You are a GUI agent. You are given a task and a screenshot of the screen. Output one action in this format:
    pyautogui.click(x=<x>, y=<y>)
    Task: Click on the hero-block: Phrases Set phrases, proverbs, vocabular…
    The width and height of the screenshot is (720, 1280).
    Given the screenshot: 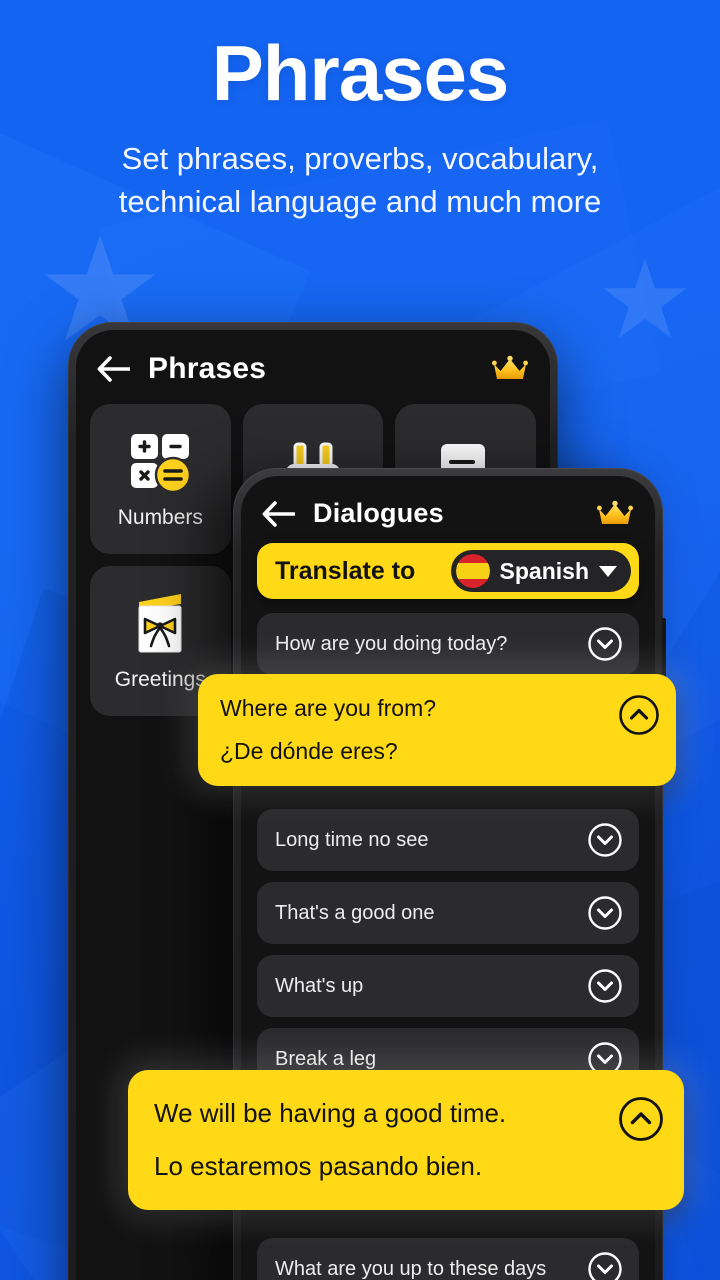 What is the action you would take?
    pyautogui.click(x=360, y=129)
    